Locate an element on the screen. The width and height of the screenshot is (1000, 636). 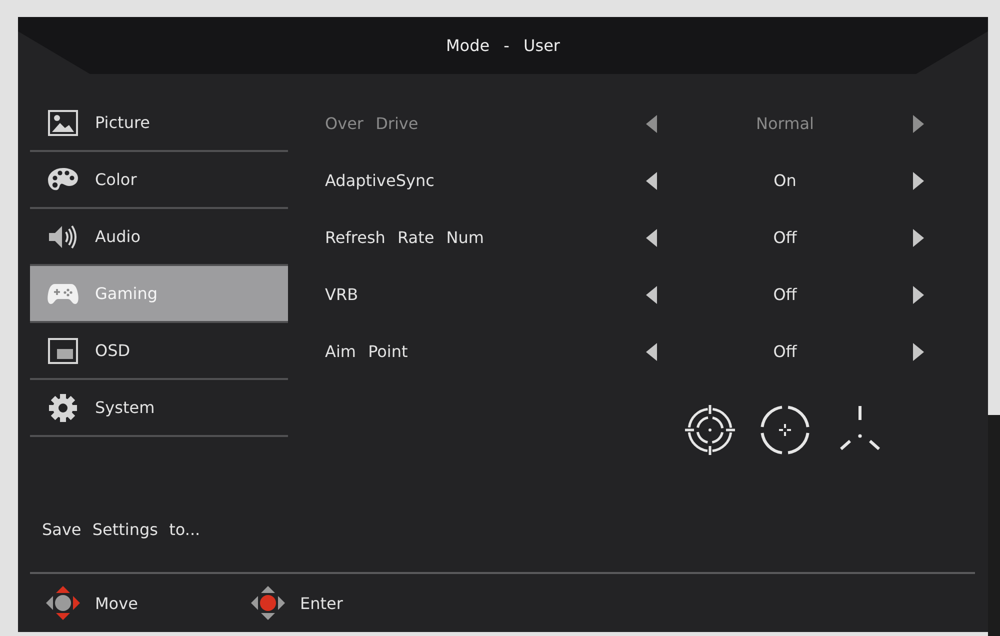
setting-label: Refresh Rate Num is located at coordinates (405, 237).